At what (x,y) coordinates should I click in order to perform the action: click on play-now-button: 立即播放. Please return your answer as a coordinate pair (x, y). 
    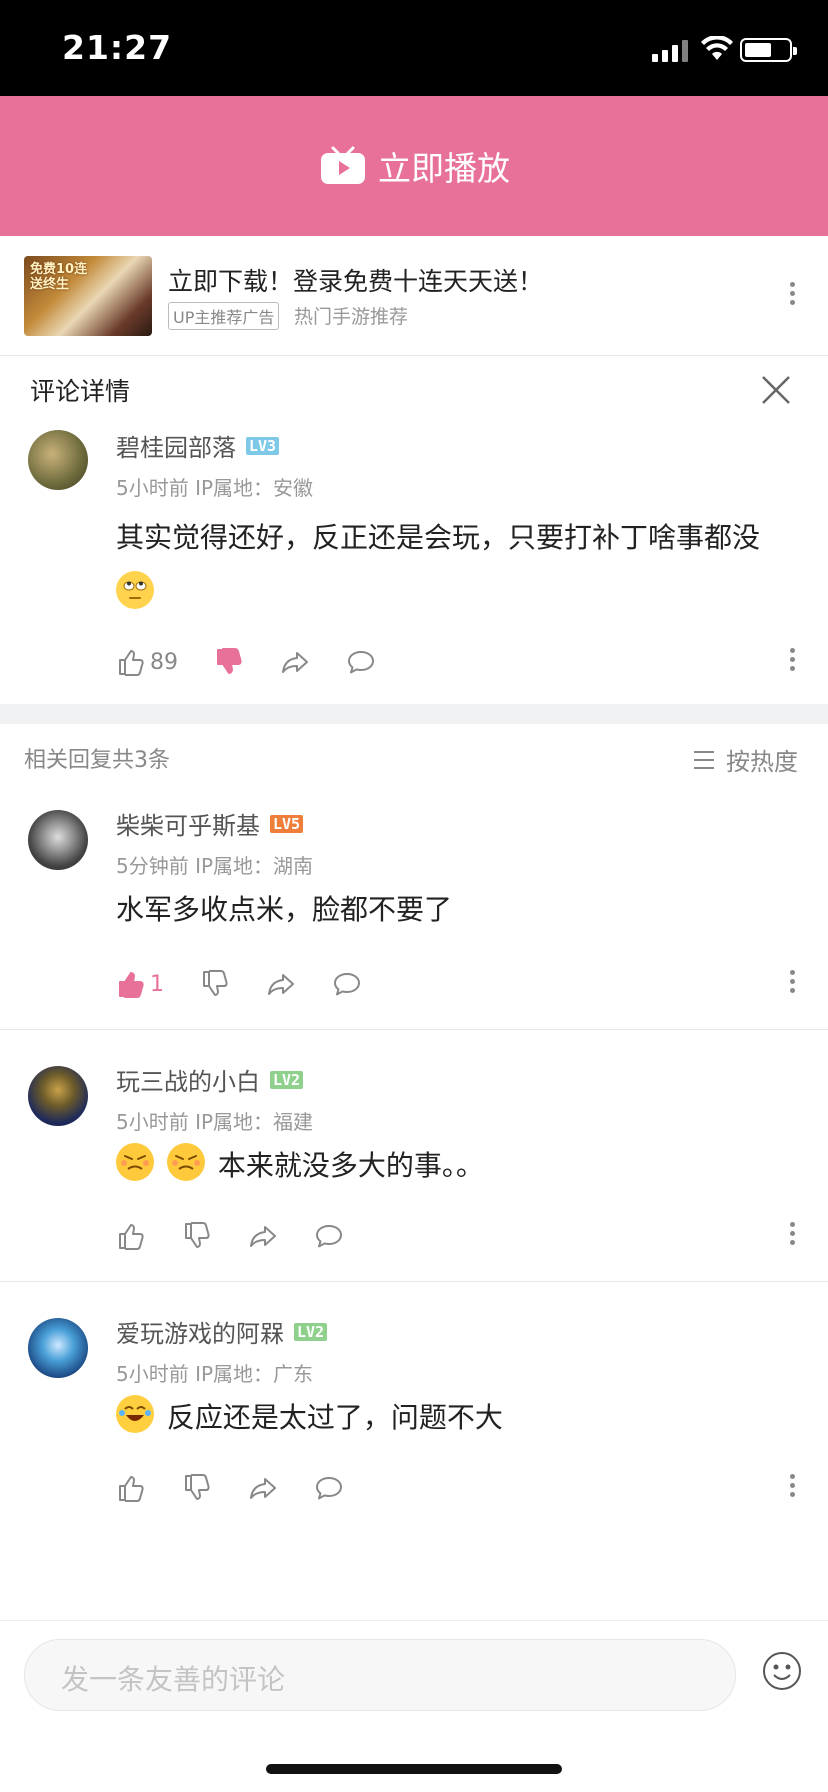
    Looking at the image, I should click on (415, 166).